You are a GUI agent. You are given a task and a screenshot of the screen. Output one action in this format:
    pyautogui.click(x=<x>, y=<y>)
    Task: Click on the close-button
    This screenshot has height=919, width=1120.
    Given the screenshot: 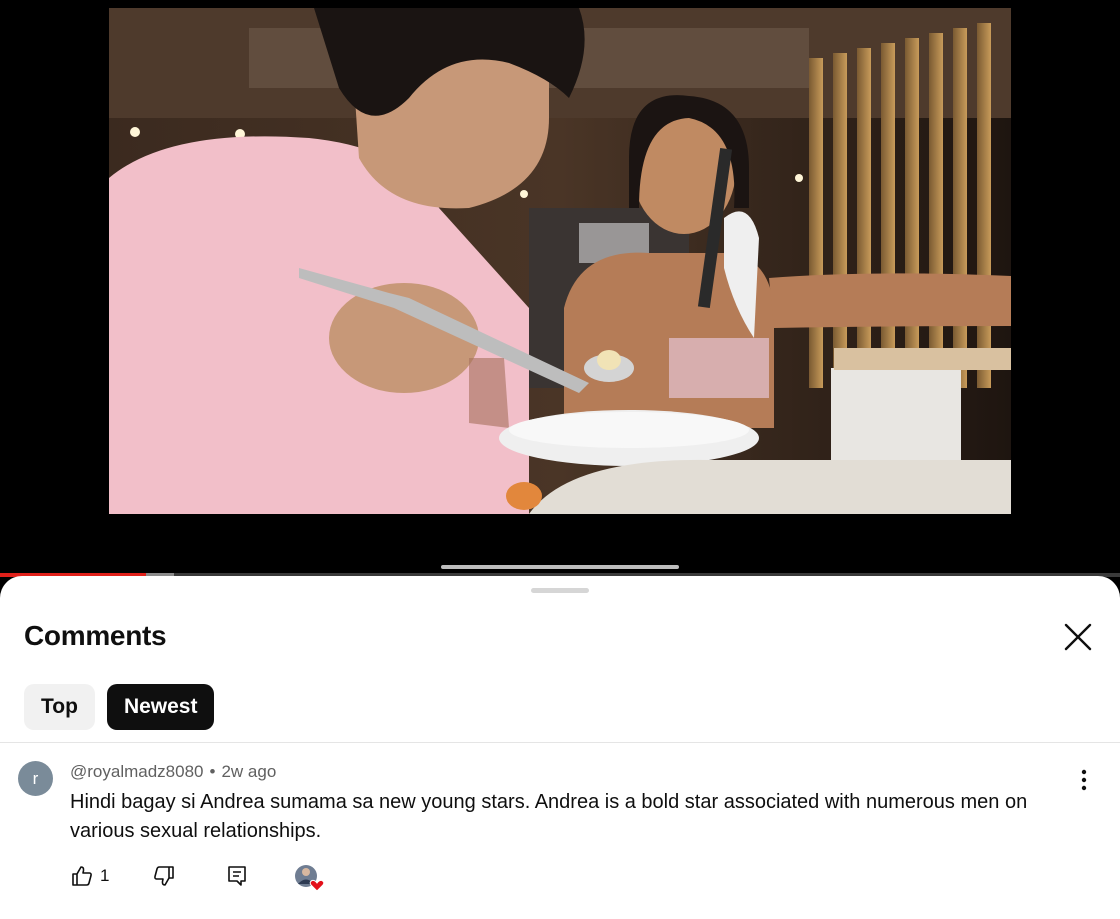 What is the action you would take?
    pyautogui.click(x=1078, y=637)
    